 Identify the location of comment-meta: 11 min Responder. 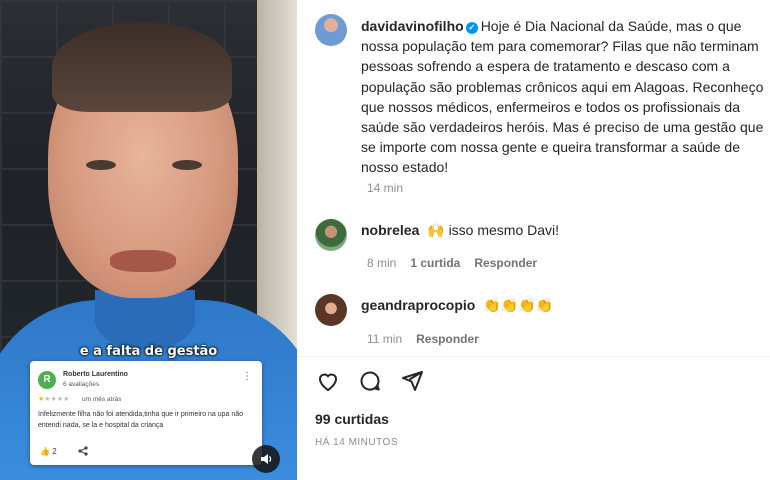
(423, 339).